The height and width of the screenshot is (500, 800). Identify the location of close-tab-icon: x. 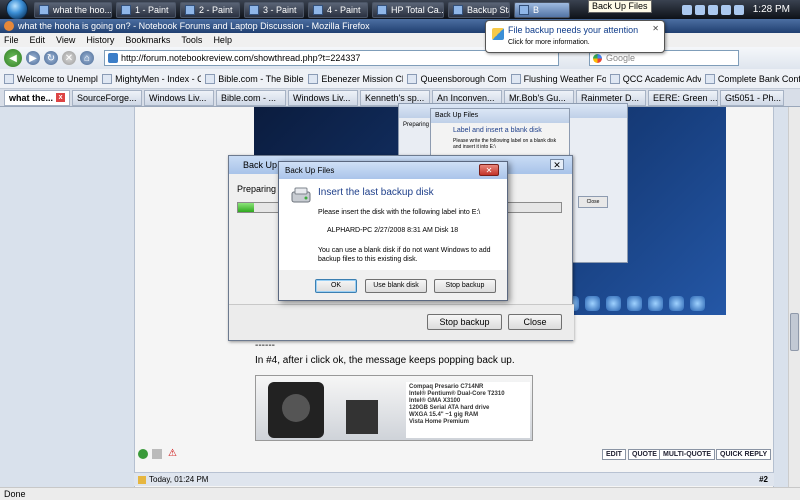
(61, 97).